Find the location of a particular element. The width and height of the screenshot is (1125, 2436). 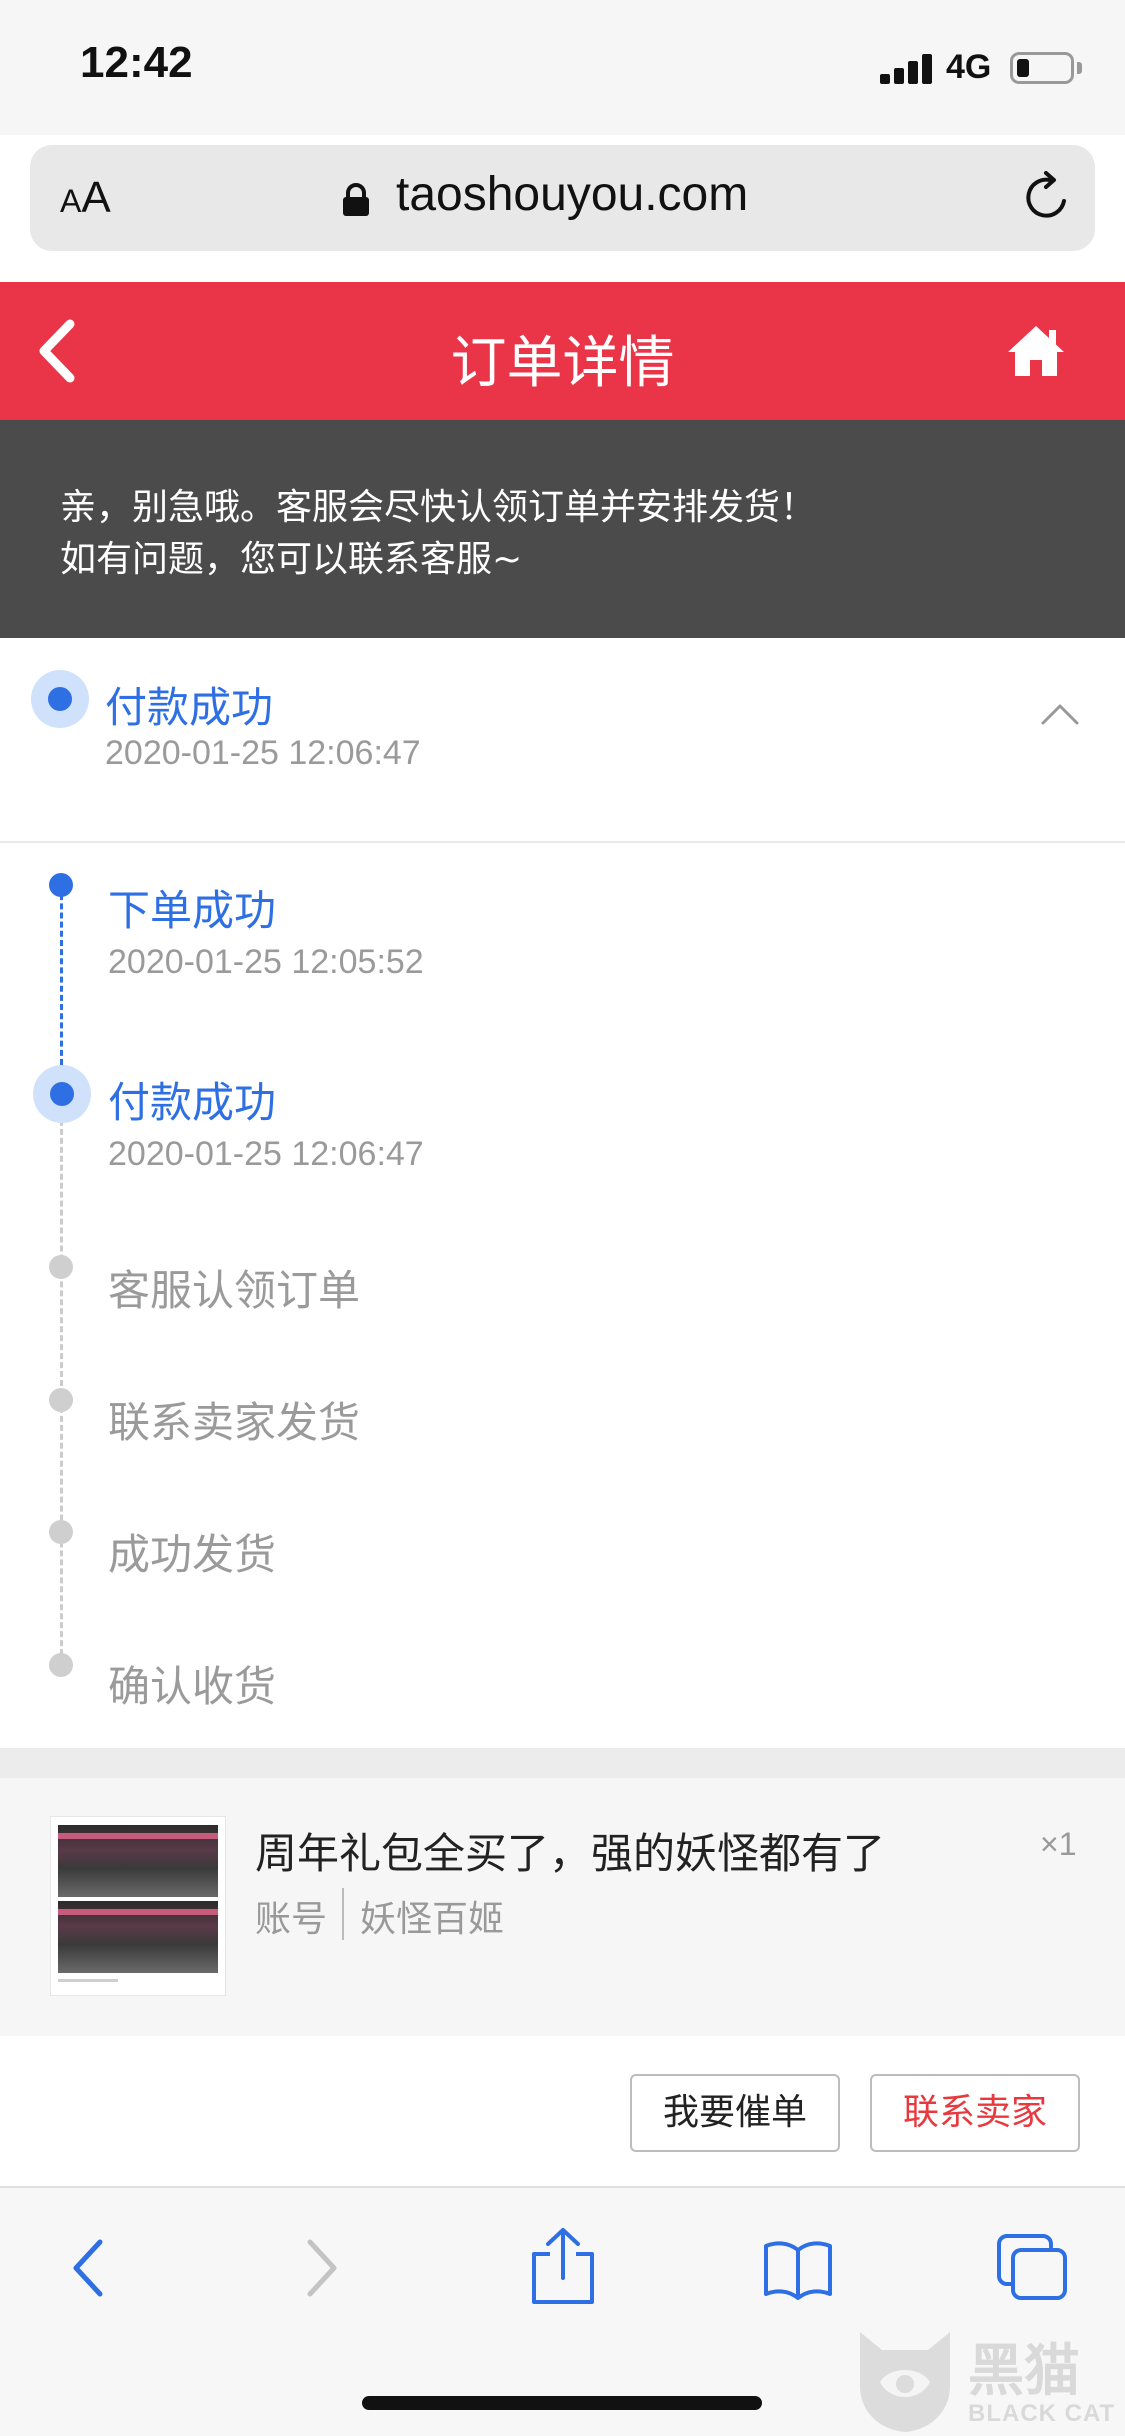

page-title: 订单详情 is located at coordinates (562, 363).